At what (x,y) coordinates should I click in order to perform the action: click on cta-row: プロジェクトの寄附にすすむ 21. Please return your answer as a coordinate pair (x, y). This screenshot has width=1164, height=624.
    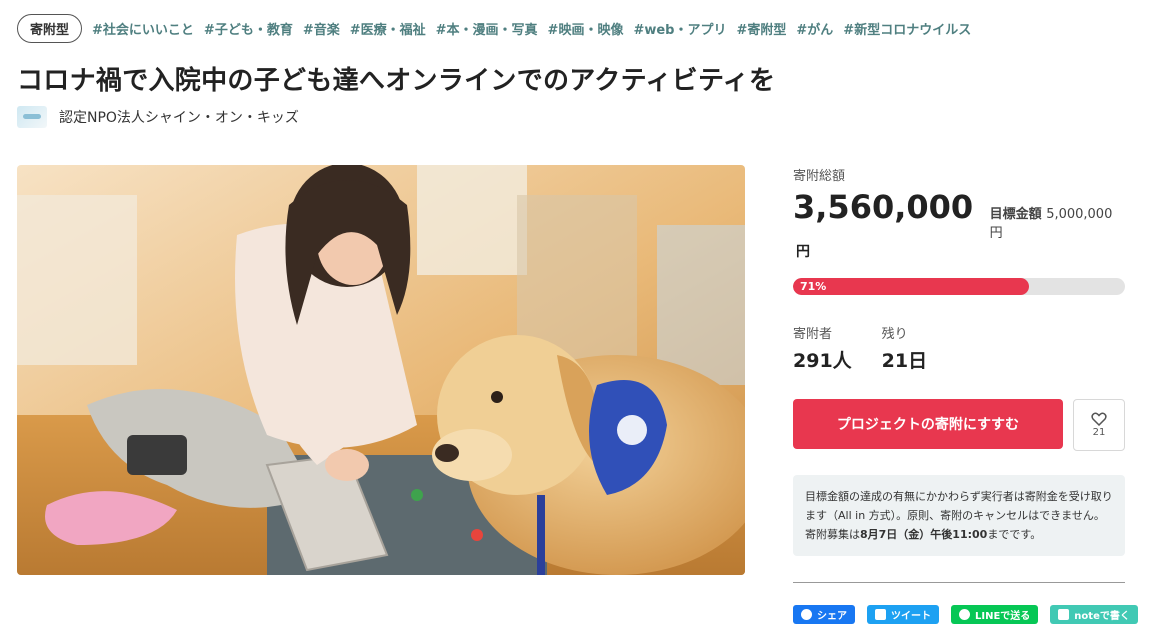
    Looking at the image, I should click on (959, 425).